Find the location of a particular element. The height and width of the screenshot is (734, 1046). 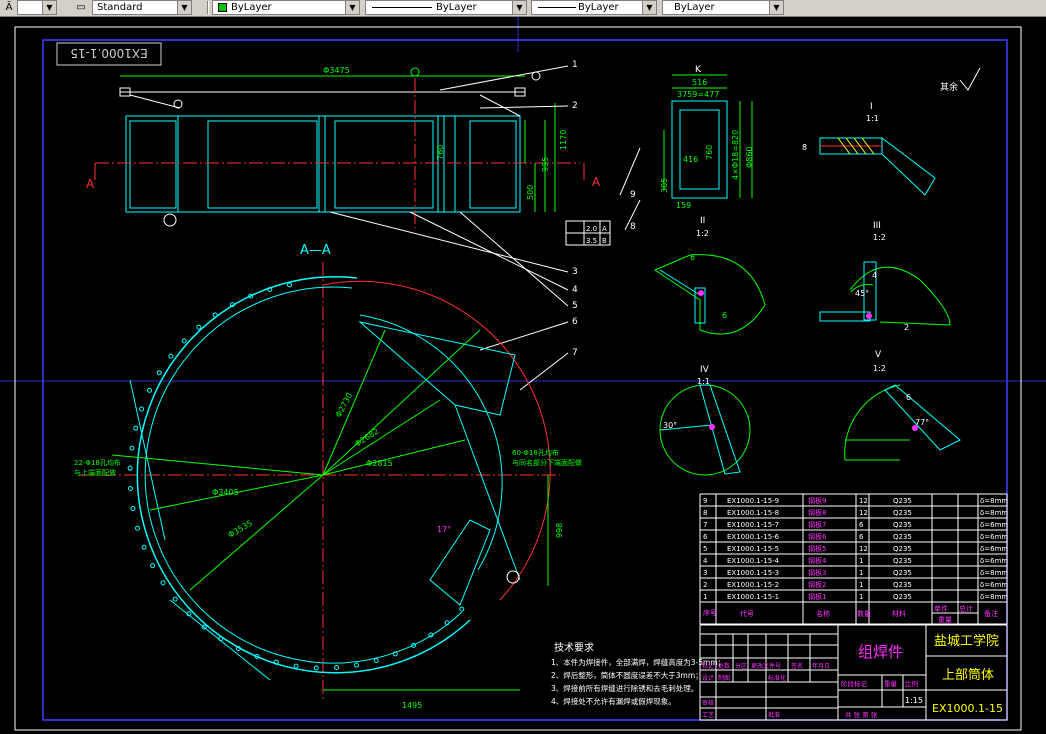

dim-995: 995 is located at coordinates (545, 164).